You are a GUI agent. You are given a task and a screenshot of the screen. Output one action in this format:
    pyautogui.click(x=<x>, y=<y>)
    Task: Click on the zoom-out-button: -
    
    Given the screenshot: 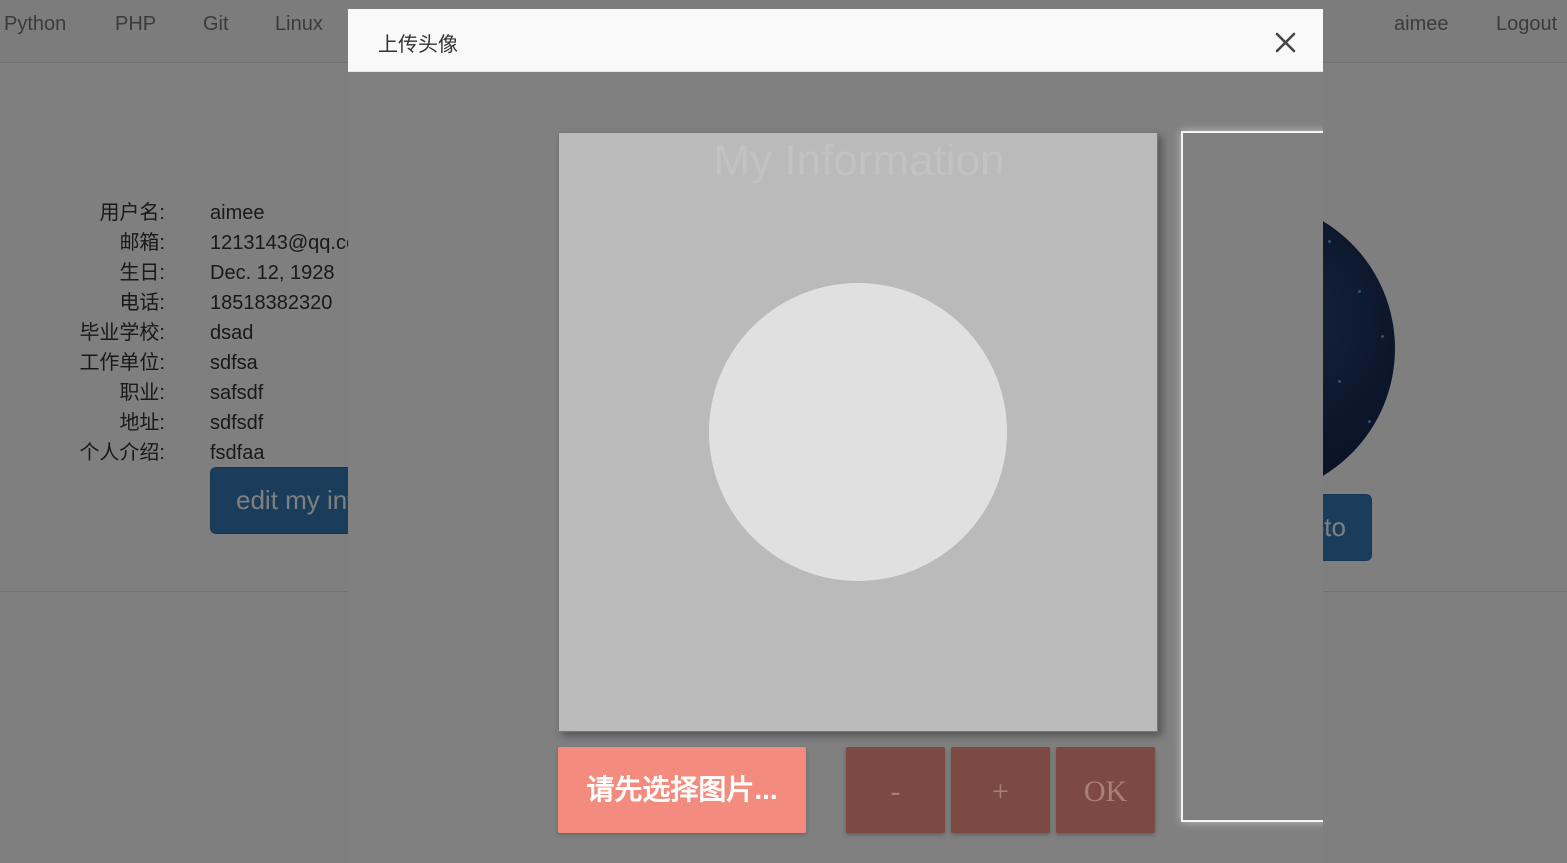 What is the action you would take?
    pyautogui.click(x=895, y=790)
    